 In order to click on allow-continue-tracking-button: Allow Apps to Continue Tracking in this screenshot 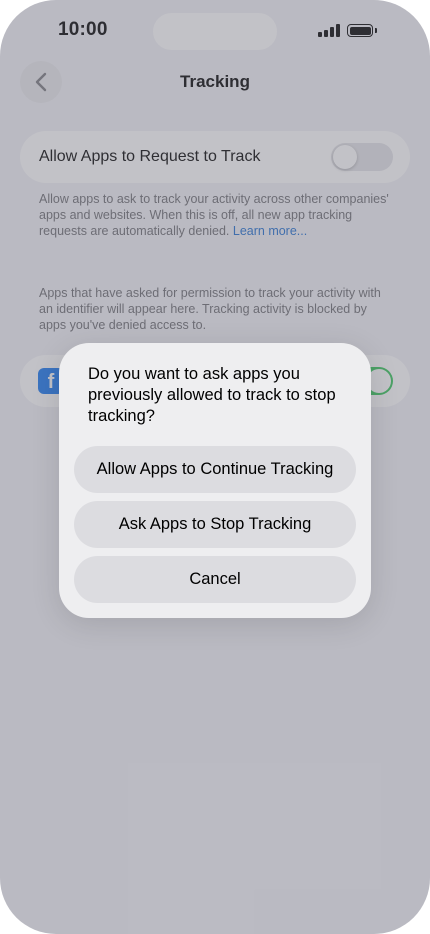, I will do `click(215, 469)`.